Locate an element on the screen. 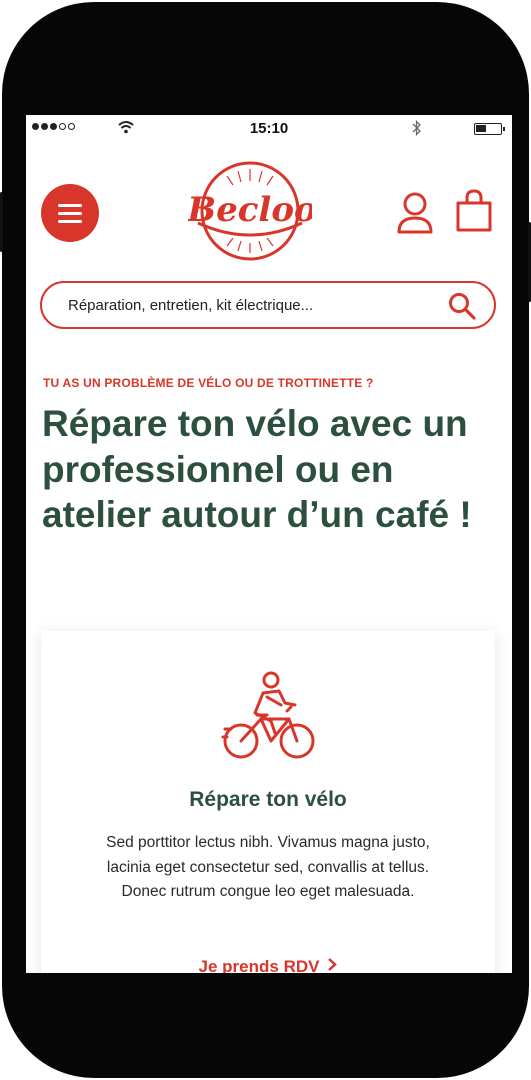 This screenshot has width=531, height=1080. cyclist-icon is located at coordinates (268, 715).